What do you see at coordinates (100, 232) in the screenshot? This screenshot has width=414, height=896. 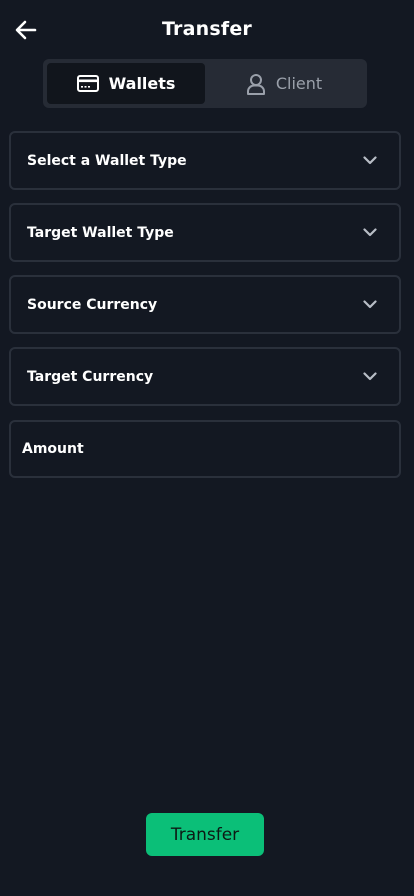 I see `target-wallet-type-label: Target Wallet Type` at bounding box center [100, 232].